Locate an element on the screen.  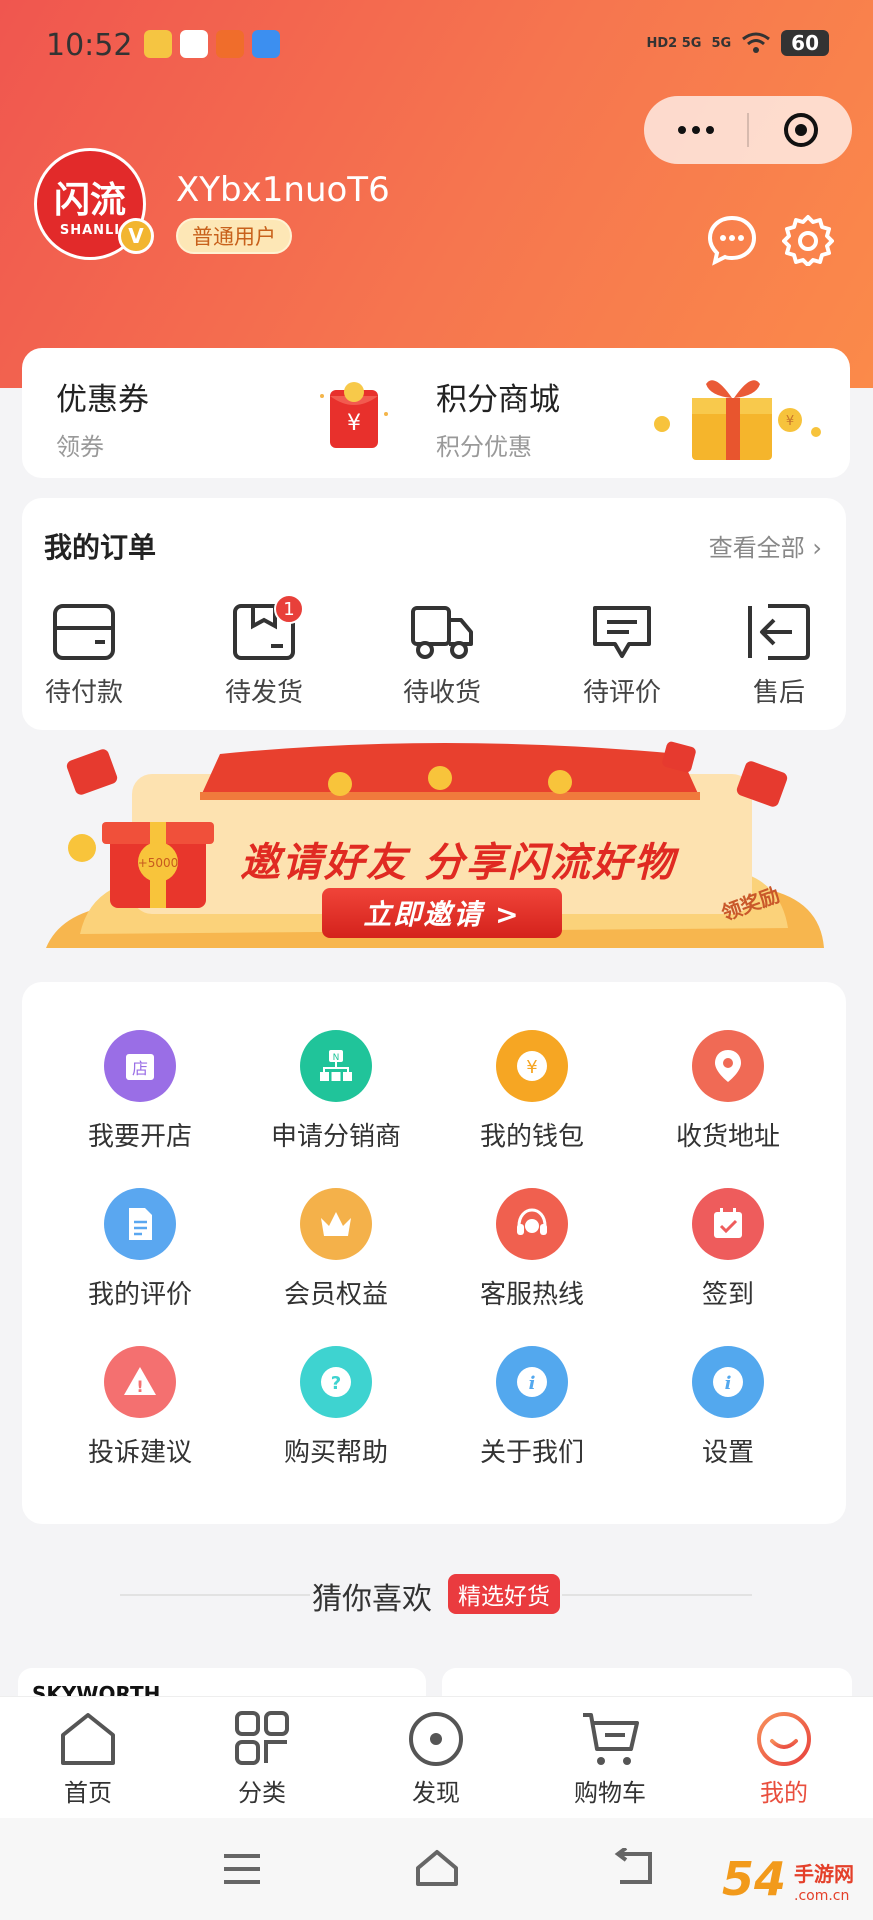
service-check-in: 签到 is located at coordinates (728, 1249).